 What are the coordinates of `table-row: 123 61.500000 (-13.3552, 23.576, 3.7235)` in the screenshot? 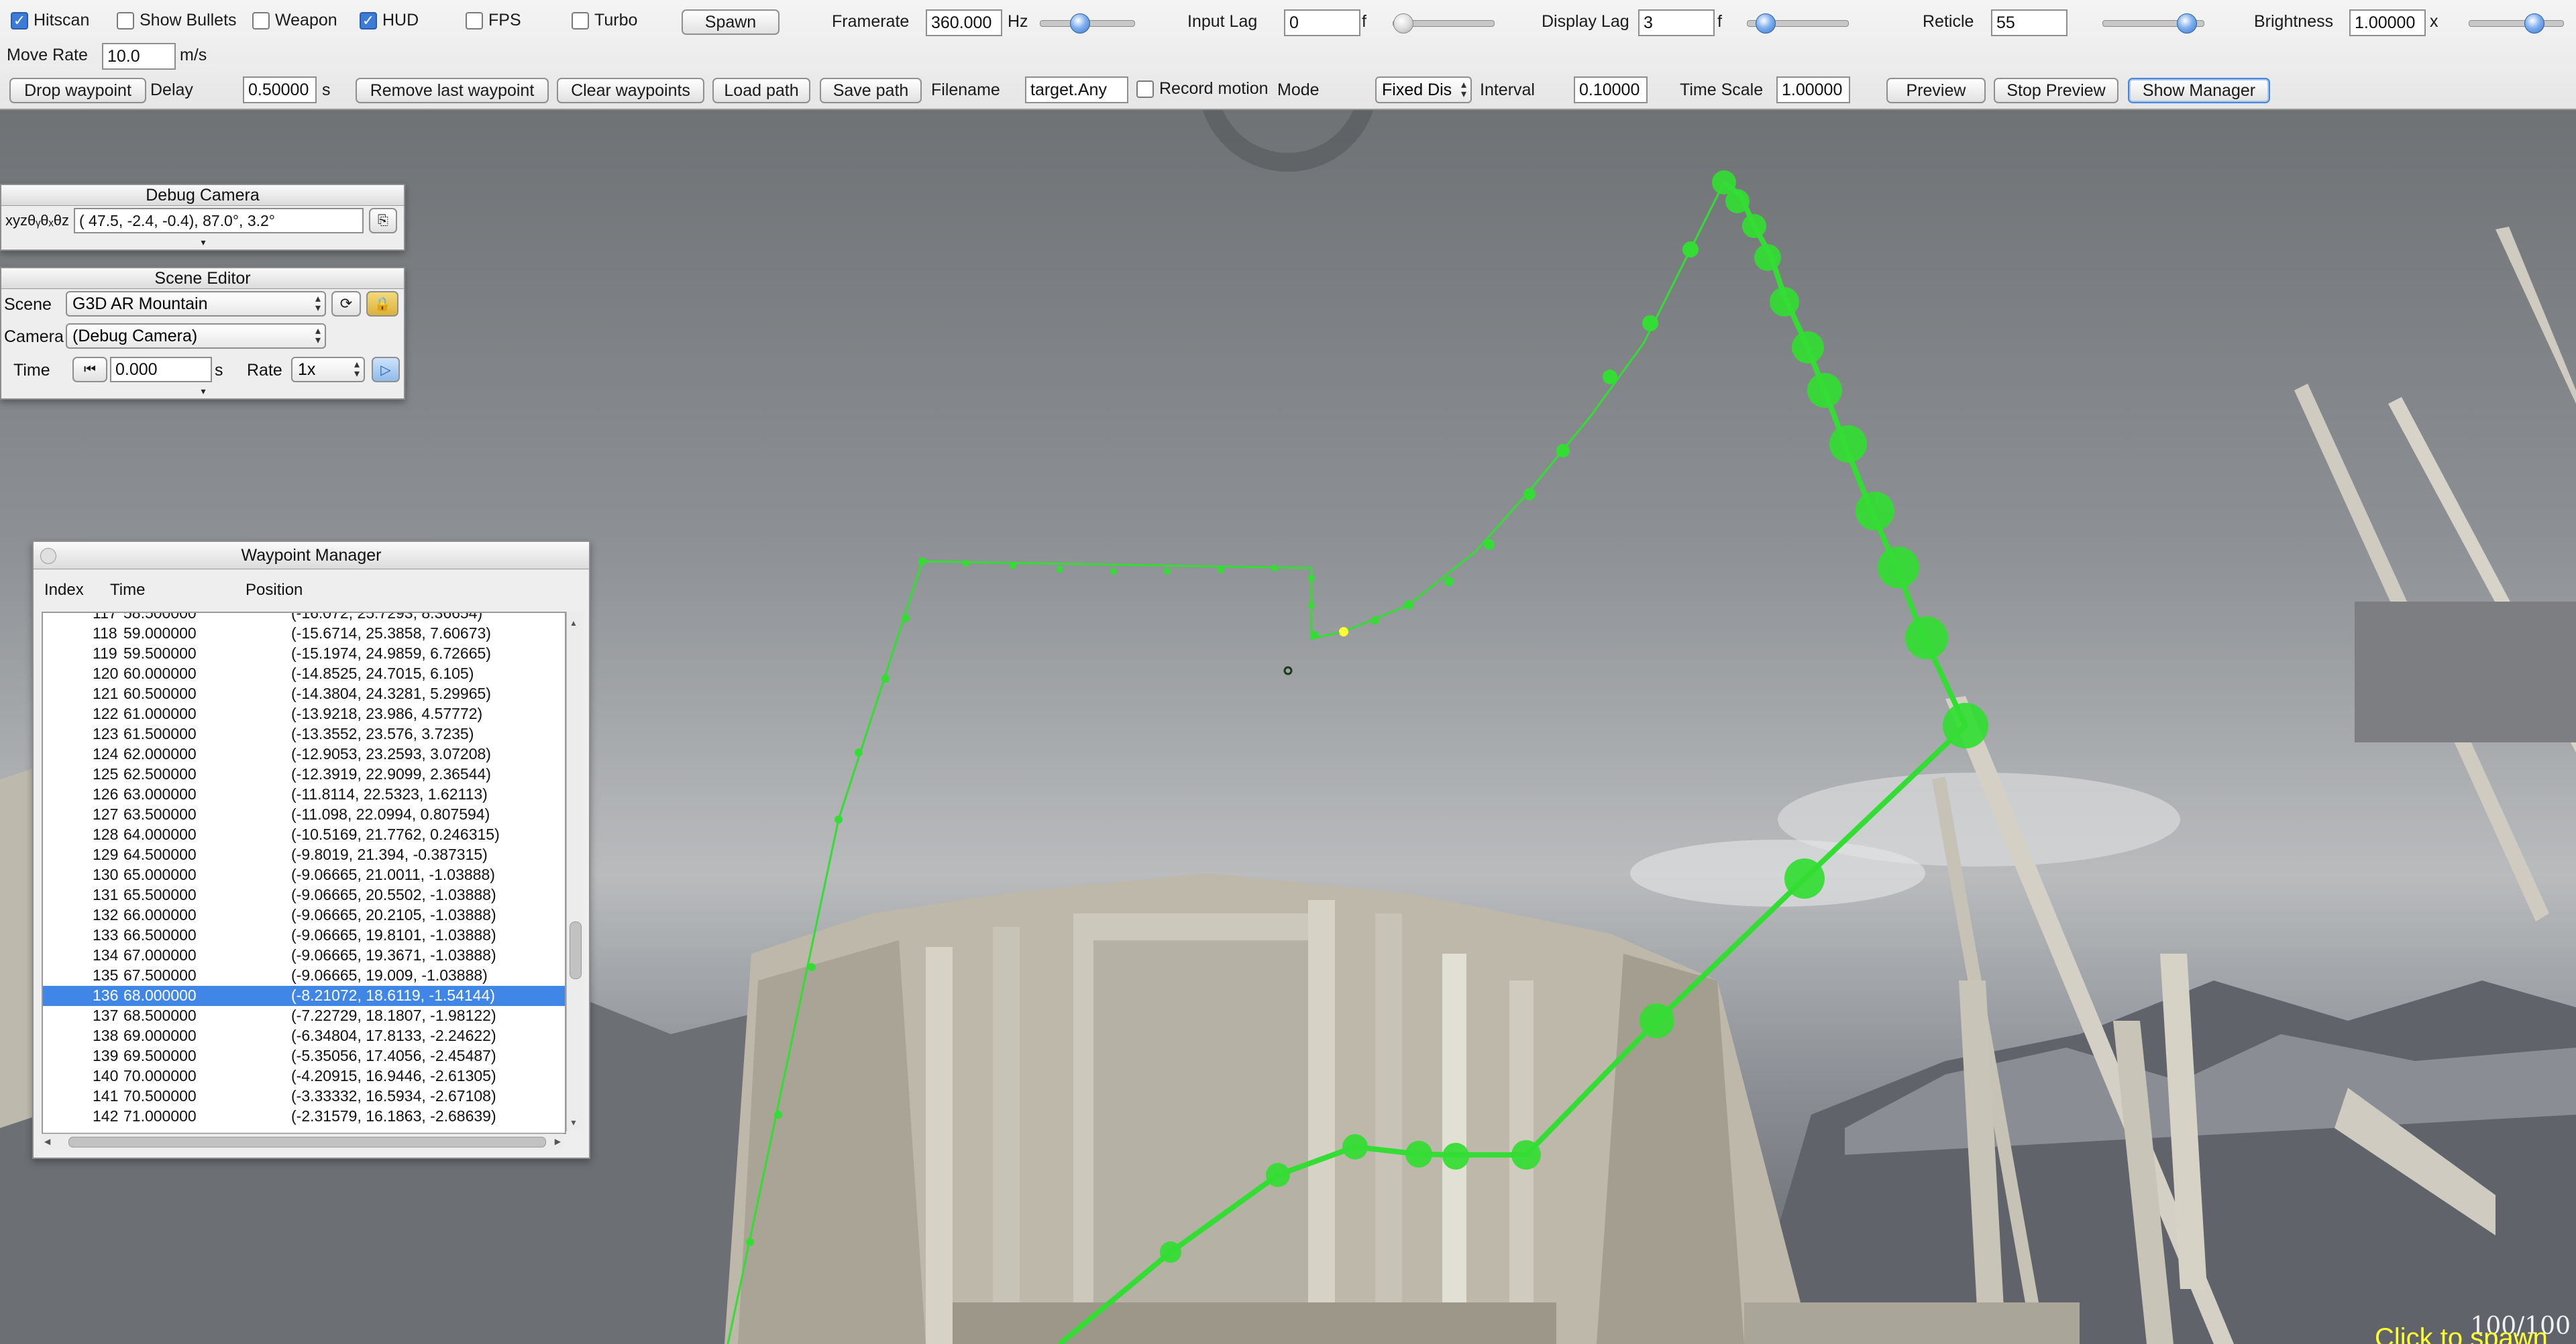 It's located at (304, 734).